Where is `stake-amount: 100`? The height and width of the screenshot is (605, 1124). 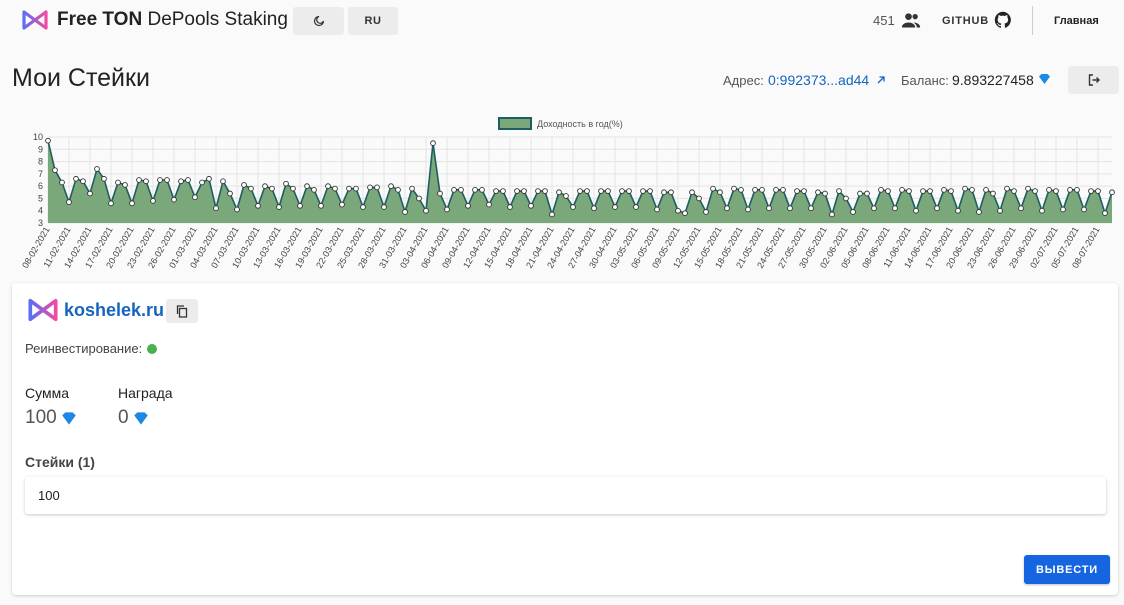
stake-amount: 100 is located at coordinates (49, 495).